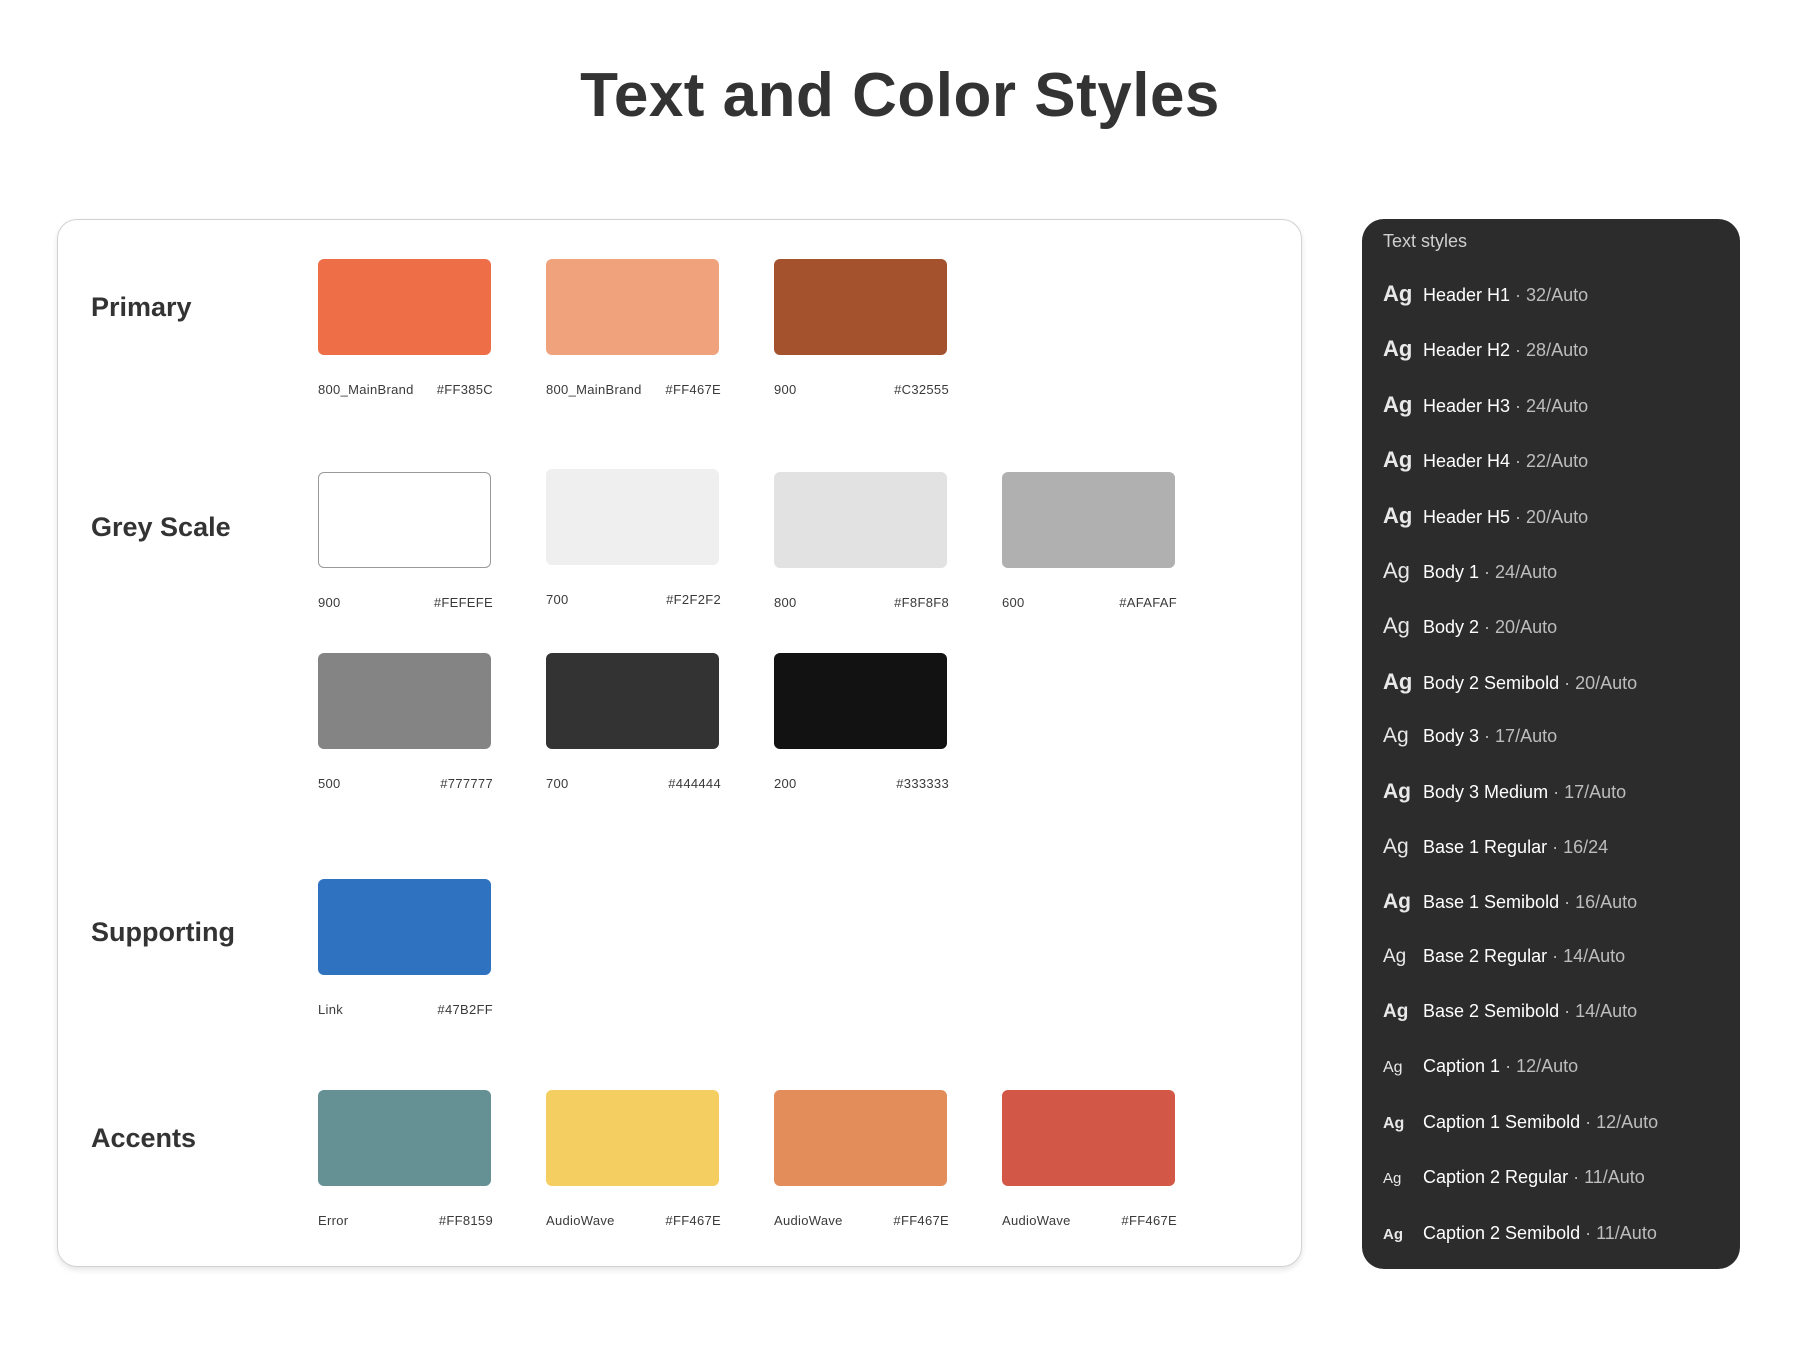  I want to click on swatch-accent-4: AudioWave #FF467E, so click(1089, 1159).